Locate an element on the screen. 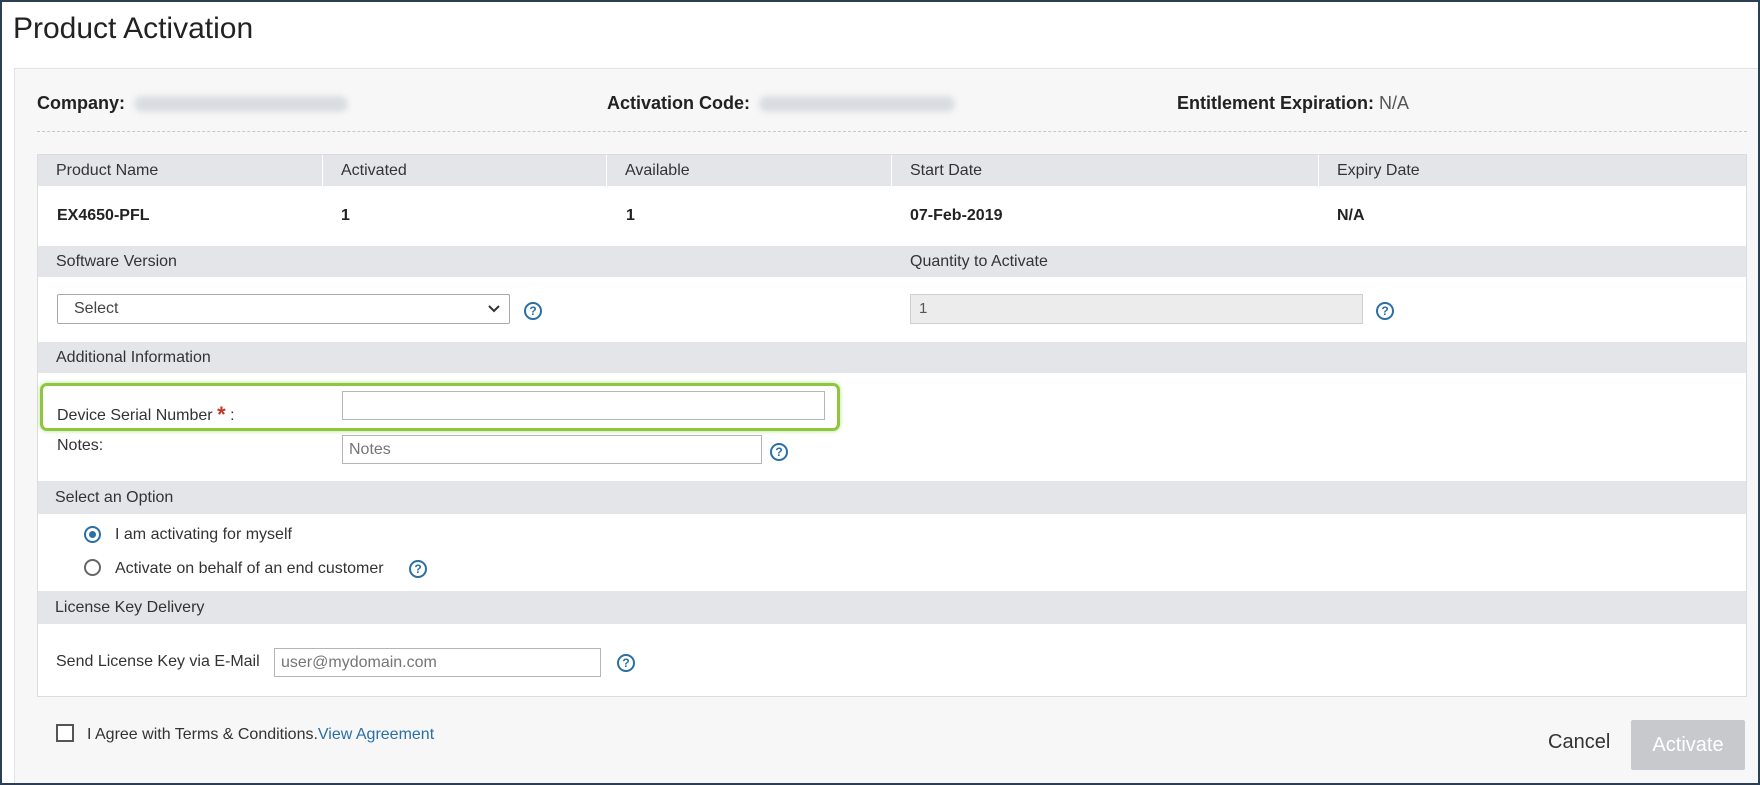 This screenshot has height=785, width=1760. license-section-label: License Key Delivery is located at coordinates (130, 607).